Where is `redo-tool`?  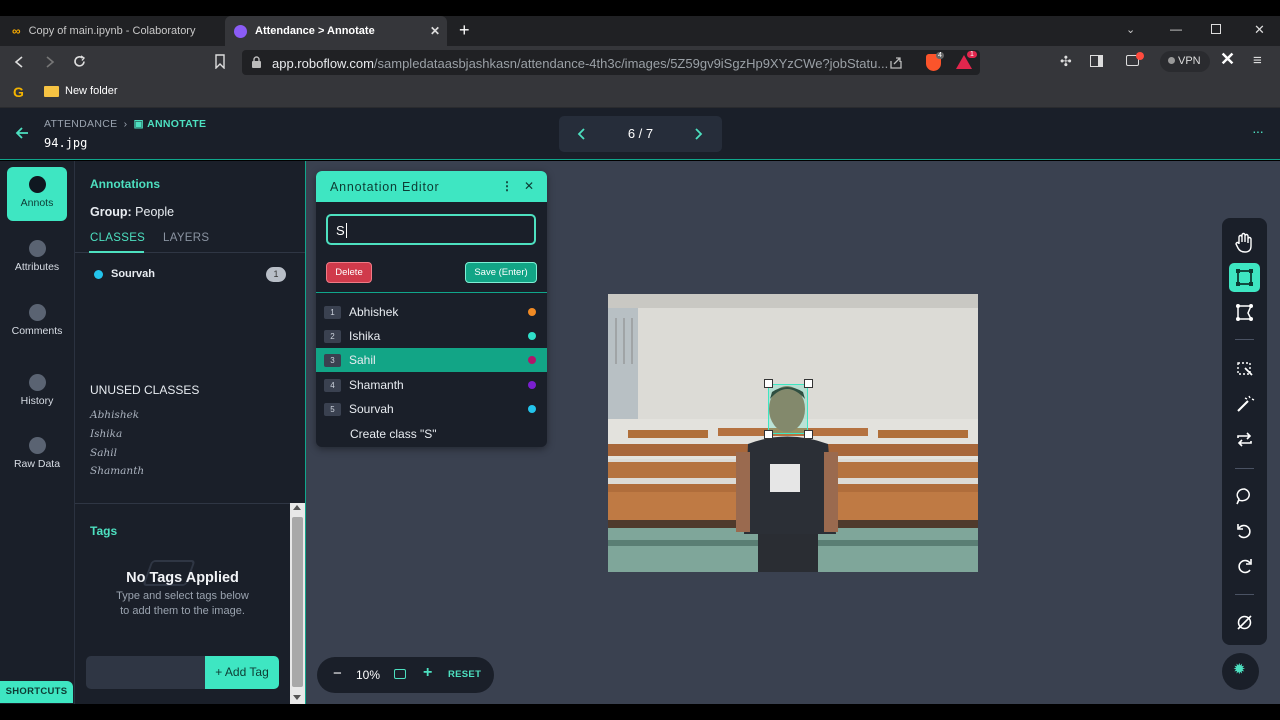
redo-tool is located at coordinates (1244, 566).